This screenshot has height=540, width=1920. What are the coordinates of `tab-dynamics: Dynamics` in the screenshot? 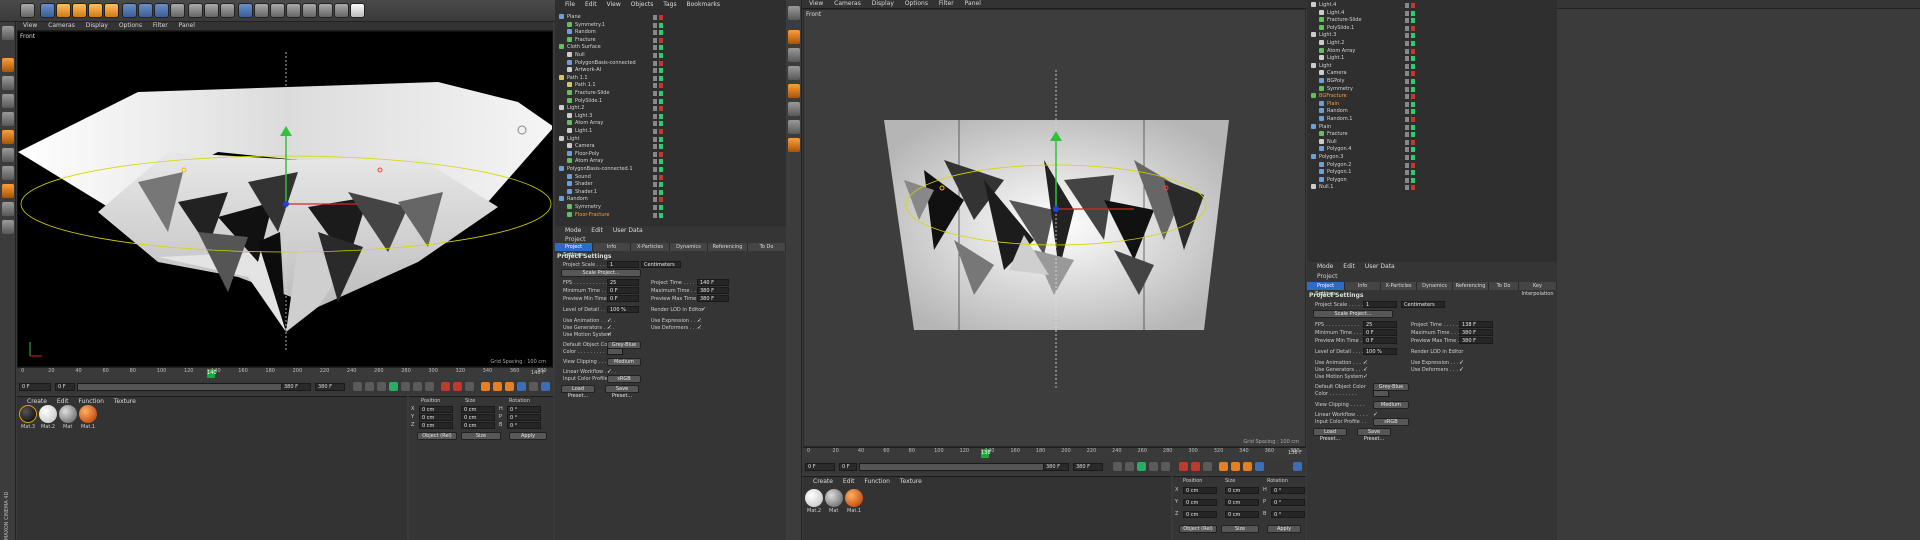 It's located at (689, 247).